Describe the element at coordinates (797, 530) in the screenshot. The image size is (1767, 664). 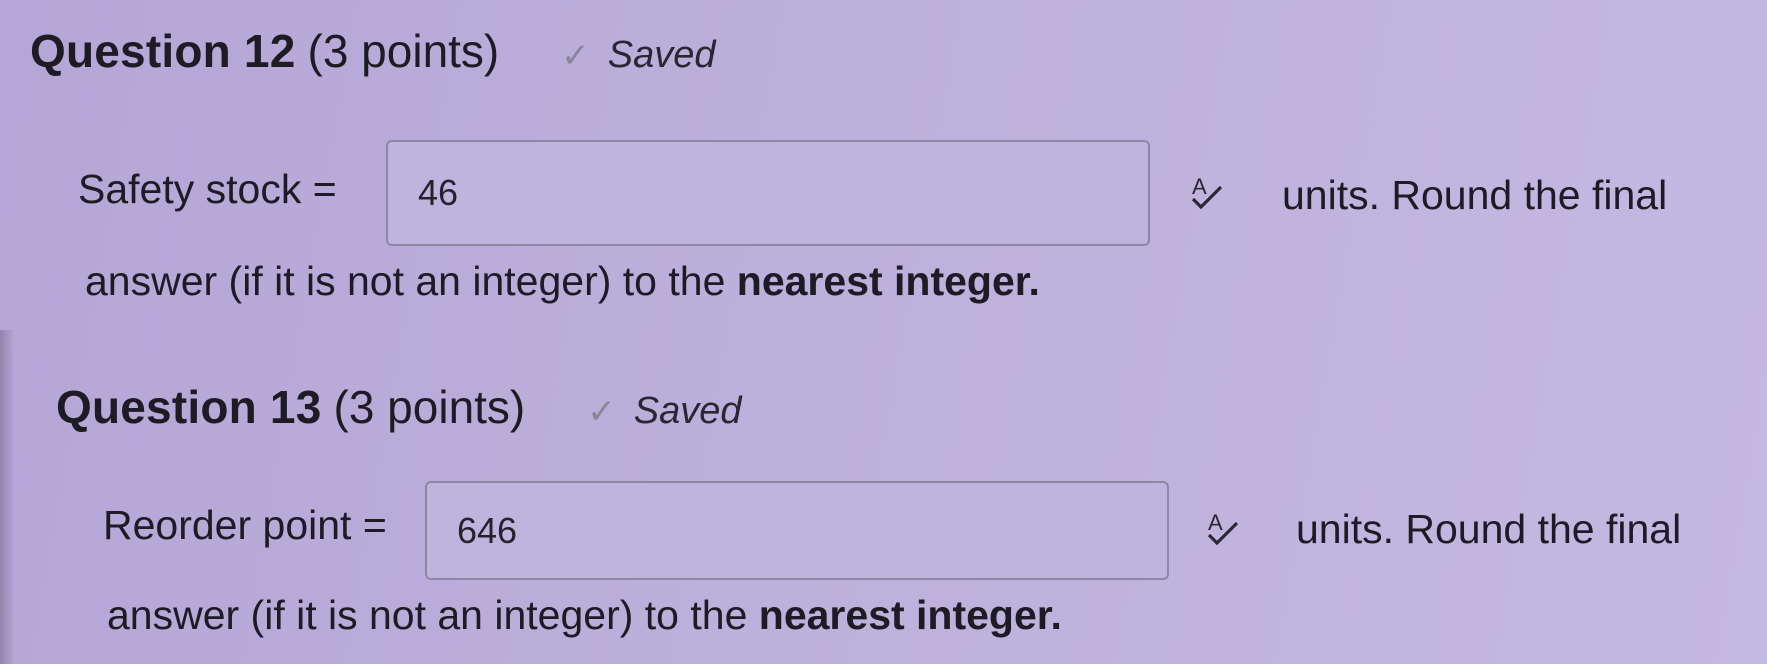
I see `reorder-point-input: 646` at that location.